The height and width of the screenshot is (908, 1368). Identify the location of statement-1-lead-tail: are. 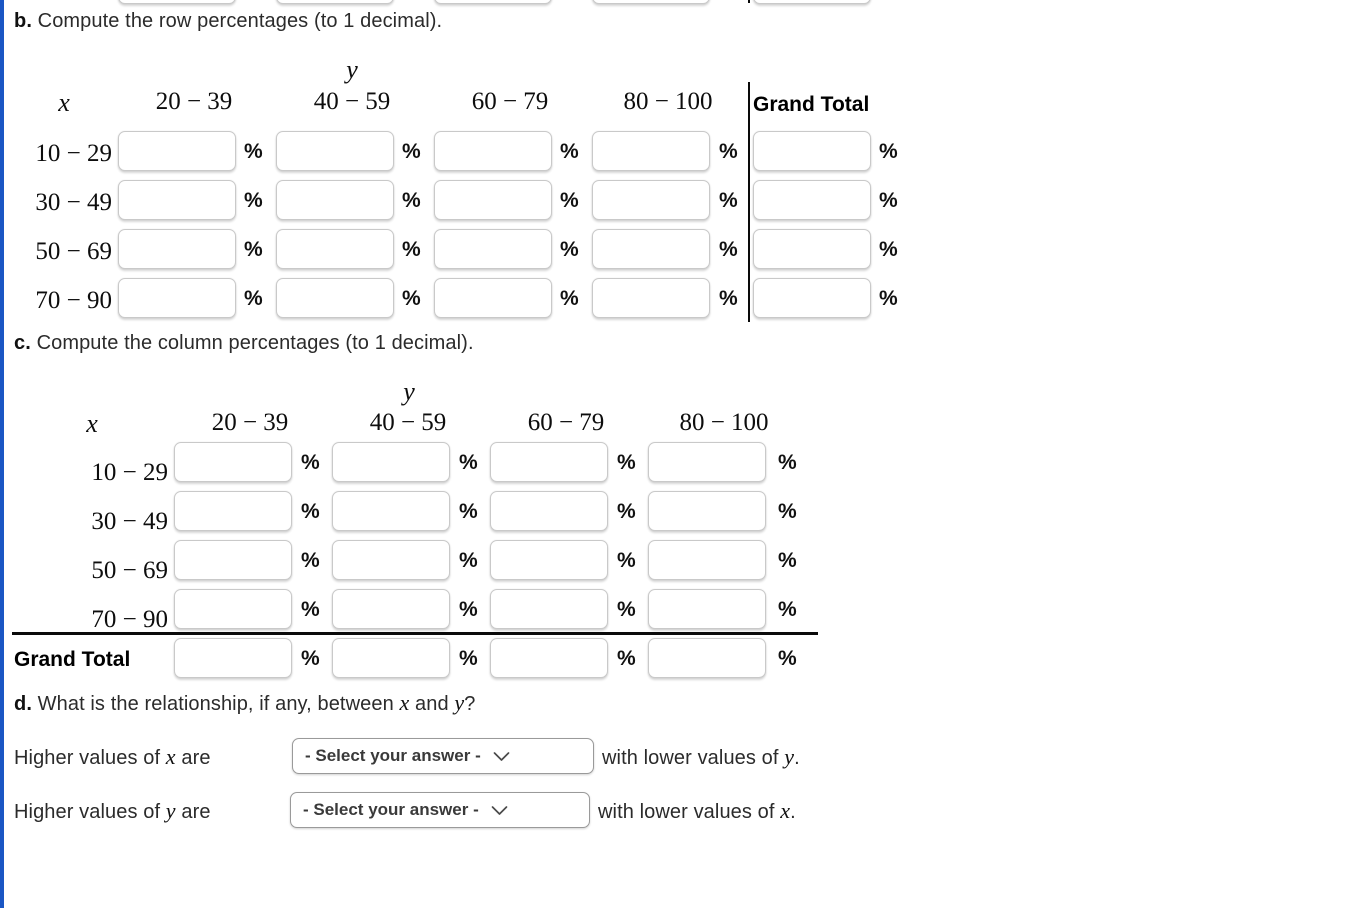
(196, 758).